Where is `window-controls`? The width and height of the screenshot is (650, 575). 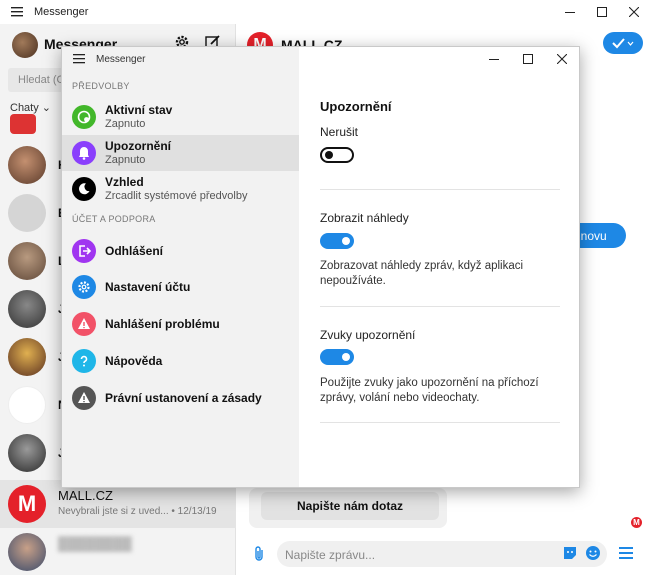
window-controls is located at coordinates (602, 12).